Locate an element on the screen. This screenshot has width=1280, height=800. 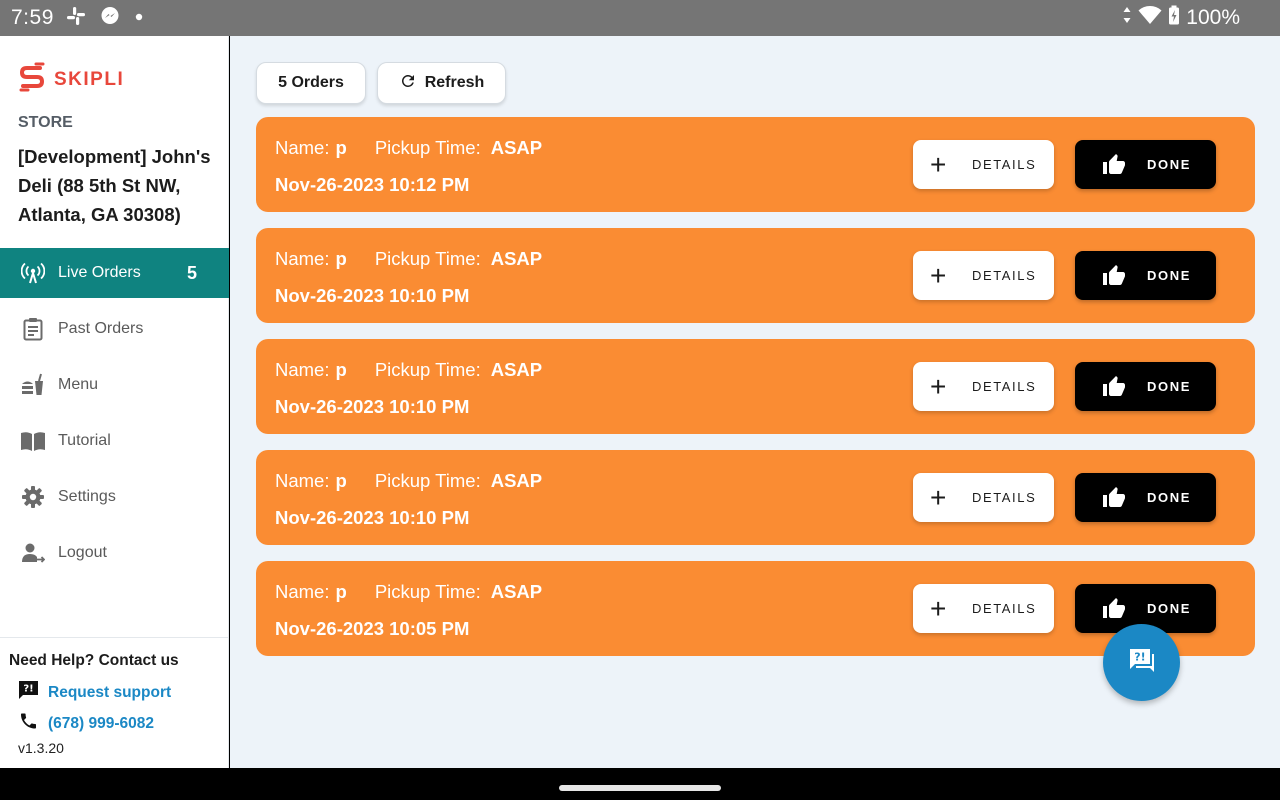
orders-count-label: 5 Orders is located at coordinates (311, 82).